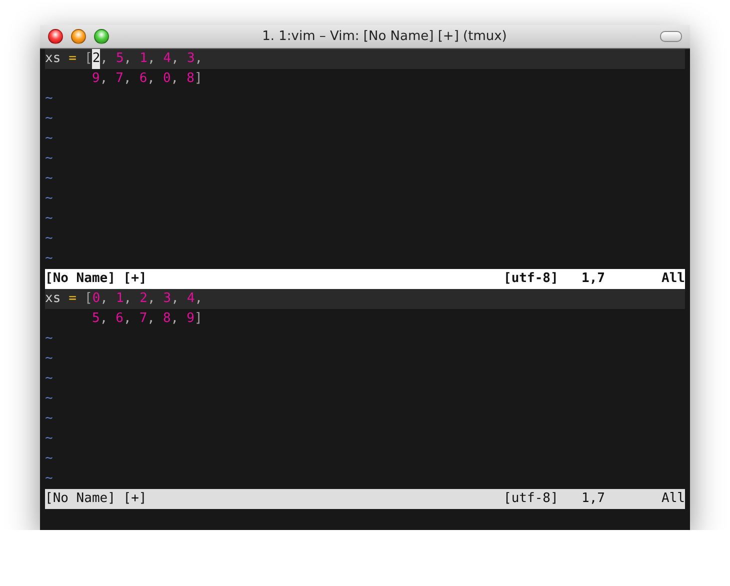  Describe the element at coordinates (147, 79) in the screenshot. I see `code-line: 9, 7, 6, 0, 8]` at that location.